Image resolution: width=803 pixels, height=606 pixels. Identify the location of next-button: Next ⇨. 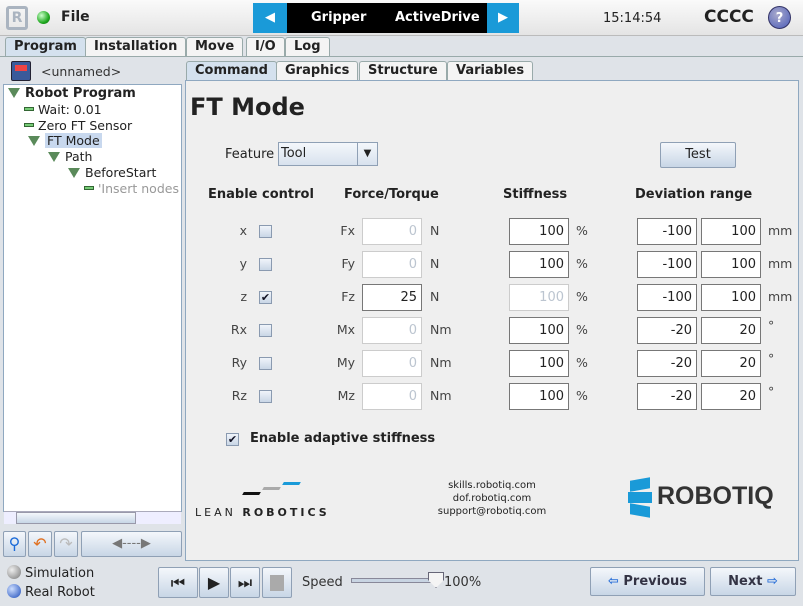
(753, 581).